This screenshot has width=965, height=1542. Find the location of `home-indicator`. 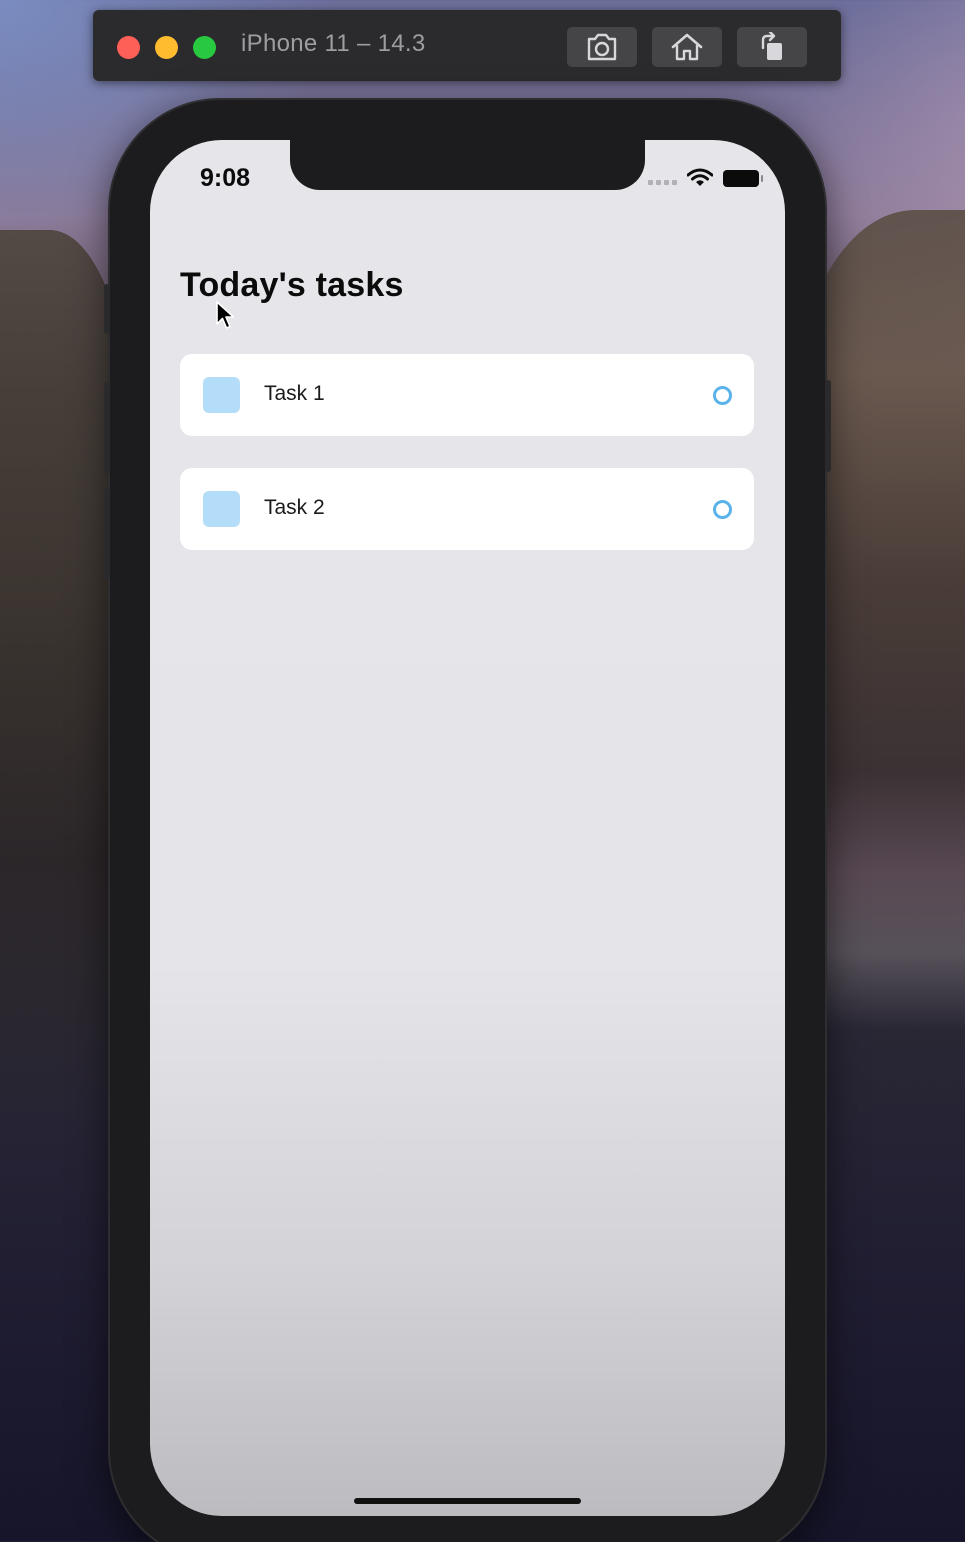

home-indicator is located at coordinates (467, 1501).